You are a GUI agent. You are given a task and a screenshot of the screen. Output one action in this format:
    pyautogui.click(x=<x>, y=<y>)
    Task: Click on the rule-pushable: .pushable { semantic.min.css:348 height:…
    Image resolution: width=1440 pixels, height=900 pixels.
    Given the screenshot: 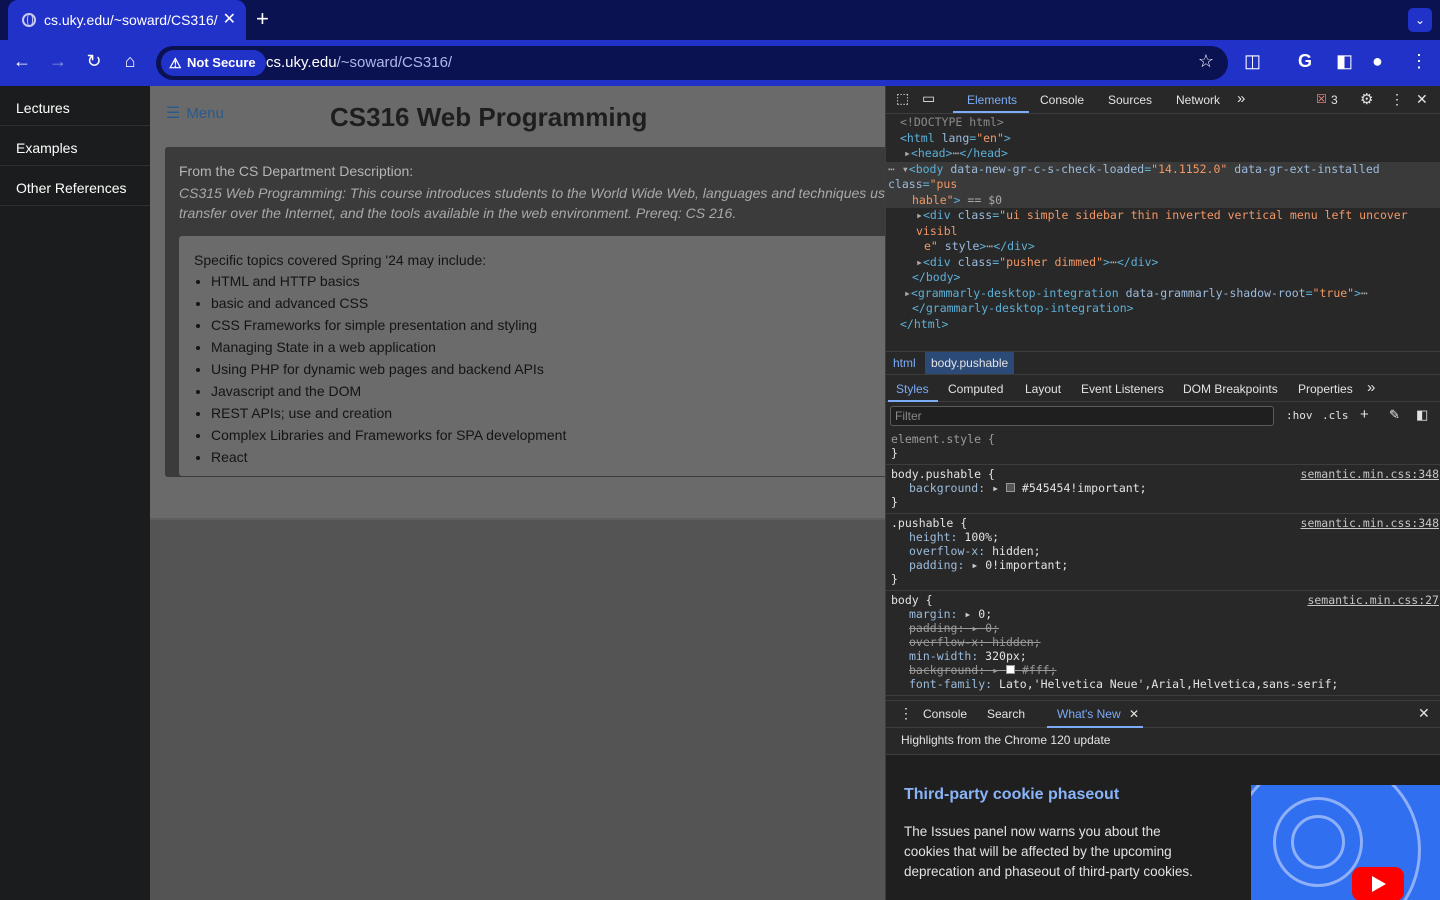 What is the action you would take?
    pyautogui.click(x=1163, y=552)
    